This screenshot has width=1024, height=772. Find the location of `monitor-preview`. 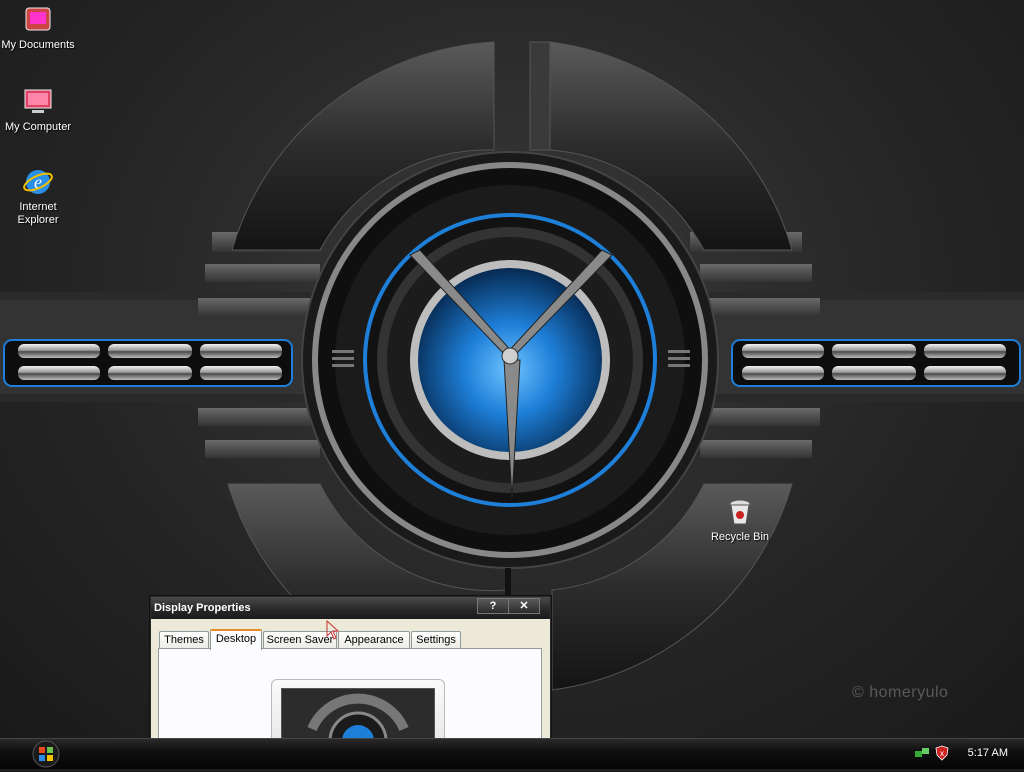

monitor-preview is located at coordinates (358, 708).